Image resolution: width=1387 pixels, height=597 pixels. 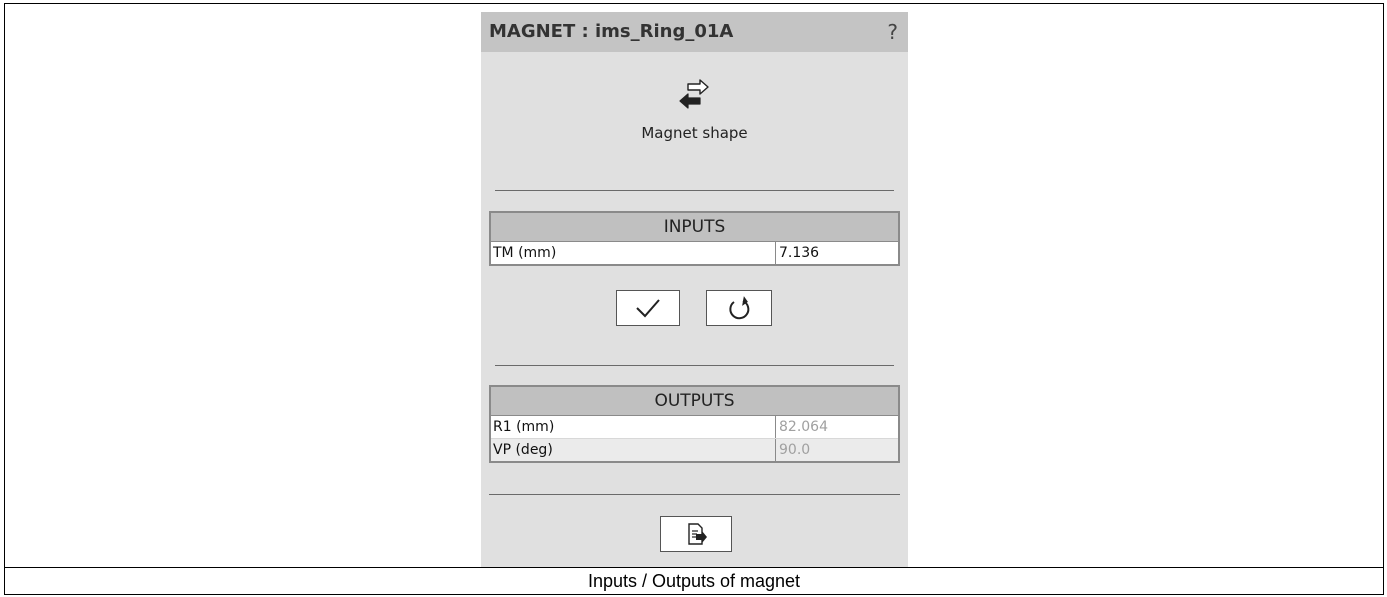 What do you see at coordinates (694, 133) in the screenshot?
I see `shape-label: Magnet shape` at bounding box center [694, 133].